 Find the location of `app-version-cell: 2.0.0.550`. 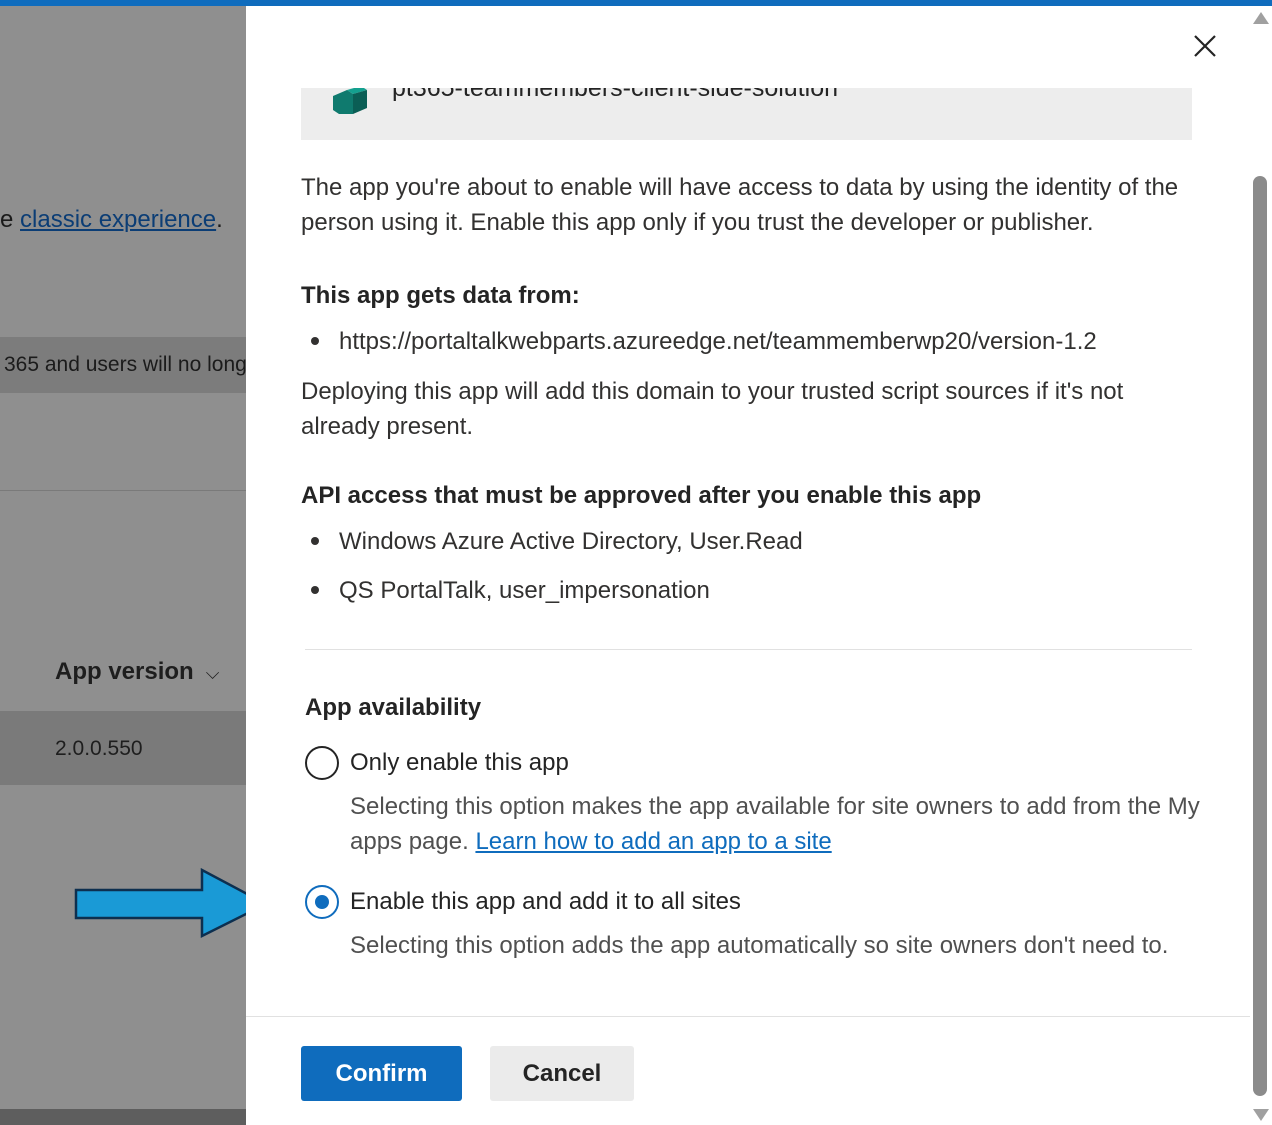

app-version-cell: 2.0.0.550 is located at coordinates (99, 748).